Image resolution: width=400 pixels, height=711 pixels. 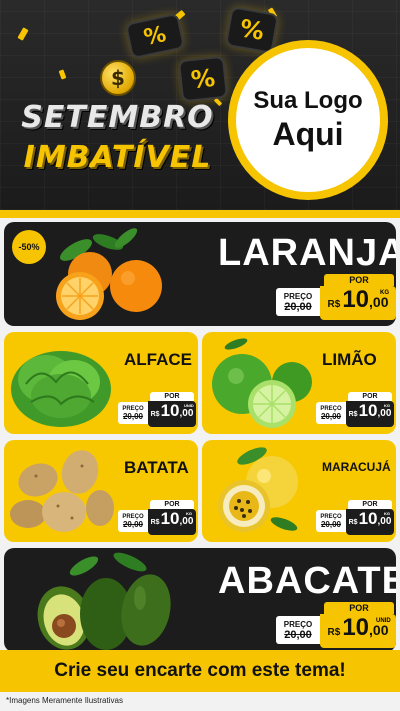 What do you see at coordinates (61, 389) in the screenshot?
I see `lettuce-icon` at bounding box center [61, 389].